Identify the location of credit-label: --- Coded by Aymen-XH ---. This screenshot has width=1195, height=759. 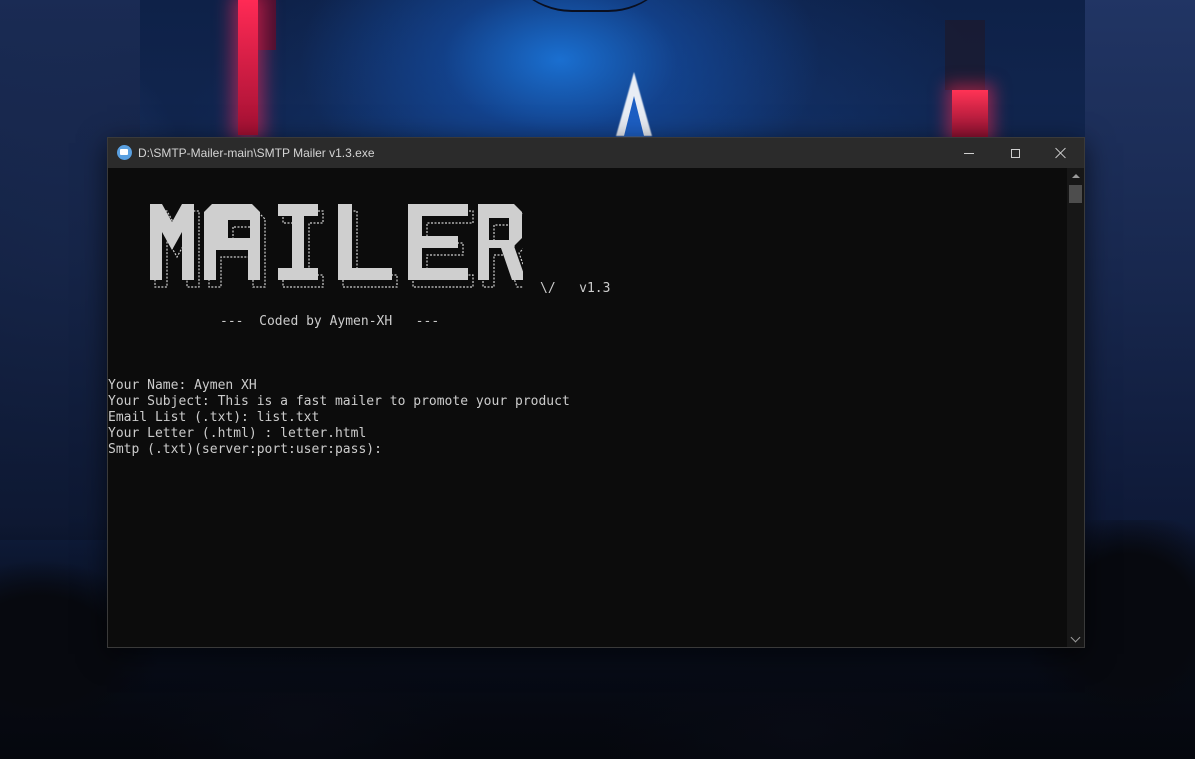
(330, 321).